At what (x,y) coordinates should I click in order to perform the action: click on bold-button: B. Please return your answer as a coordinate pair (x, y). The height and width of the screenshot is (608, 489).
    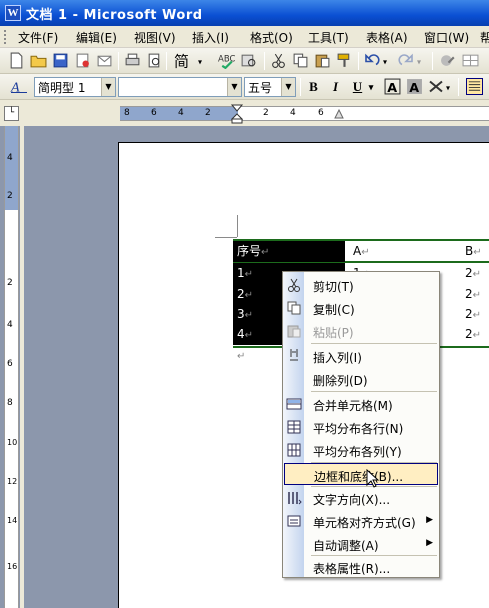
    Looking at the image, I should click on (313, 87).